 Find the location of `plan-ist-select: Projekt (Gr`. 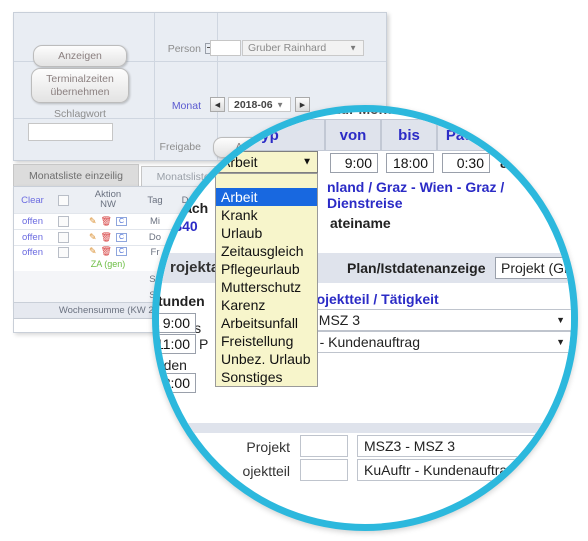

plan-ist-select: Projekt (Gr is located at coordinates (533, 268).